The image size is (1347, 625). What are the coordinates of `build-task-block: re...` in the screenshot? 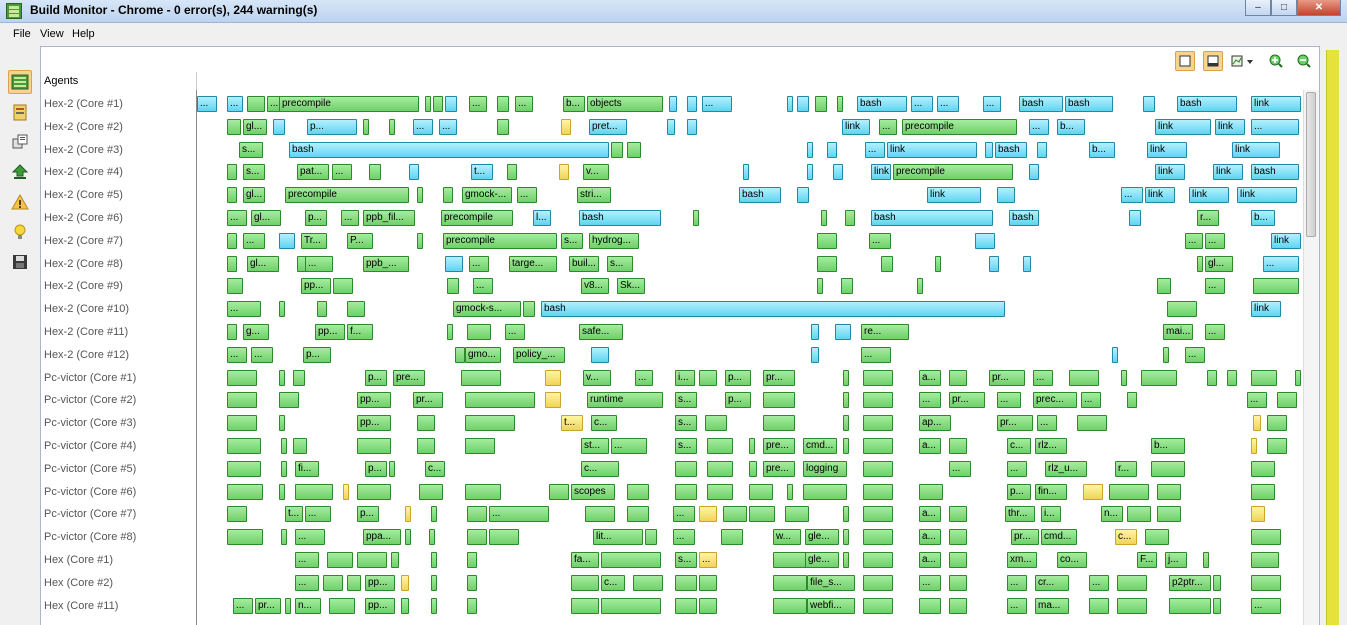 It's located at (885, 332).